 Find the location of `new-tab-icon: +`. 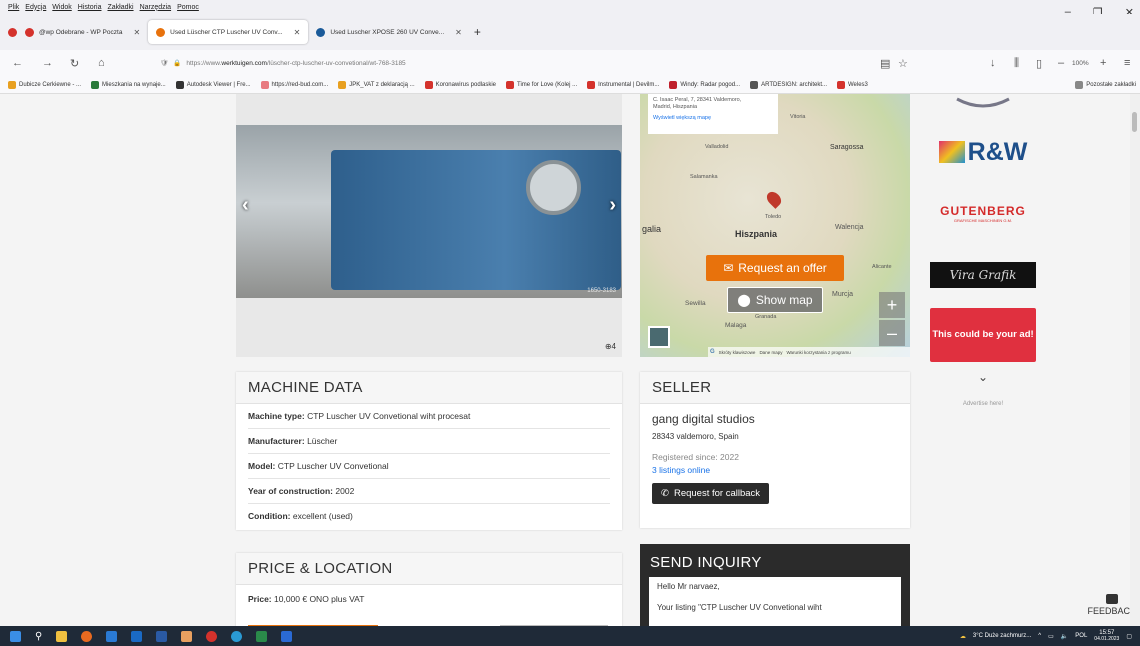

new-tab-icon: + is located at coordinates (477, 32).